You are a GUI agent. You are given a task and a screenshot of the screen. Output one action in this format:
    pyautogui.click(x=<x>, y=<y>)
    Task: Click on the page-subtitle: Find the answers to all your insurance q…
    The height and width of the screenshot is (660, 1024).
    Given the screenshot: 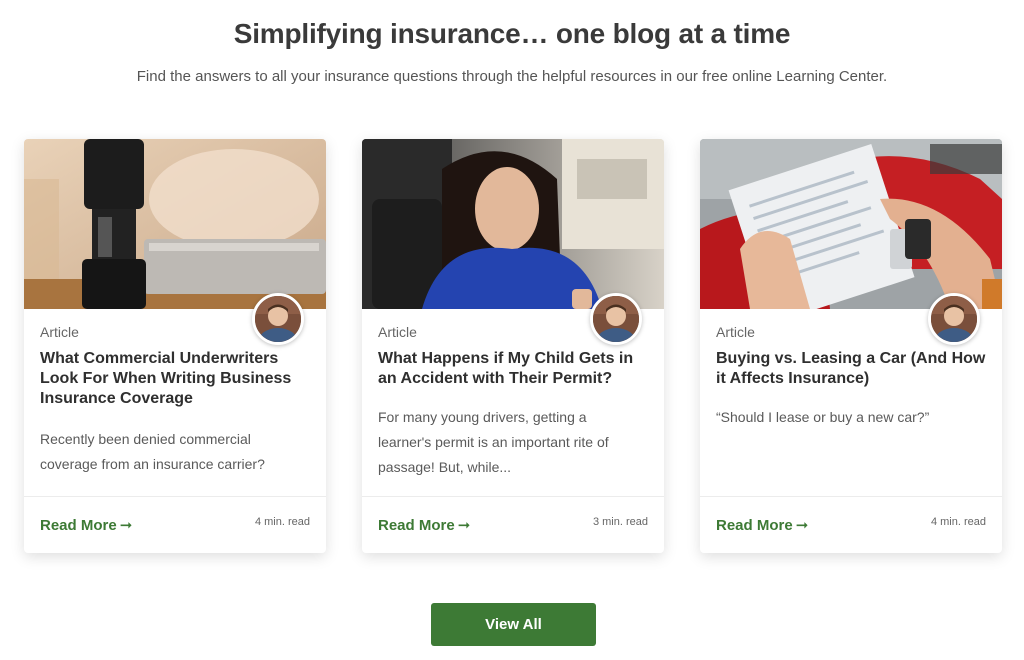 What is the action you would take?
    pyautogui.click(x=512, y=76)
    